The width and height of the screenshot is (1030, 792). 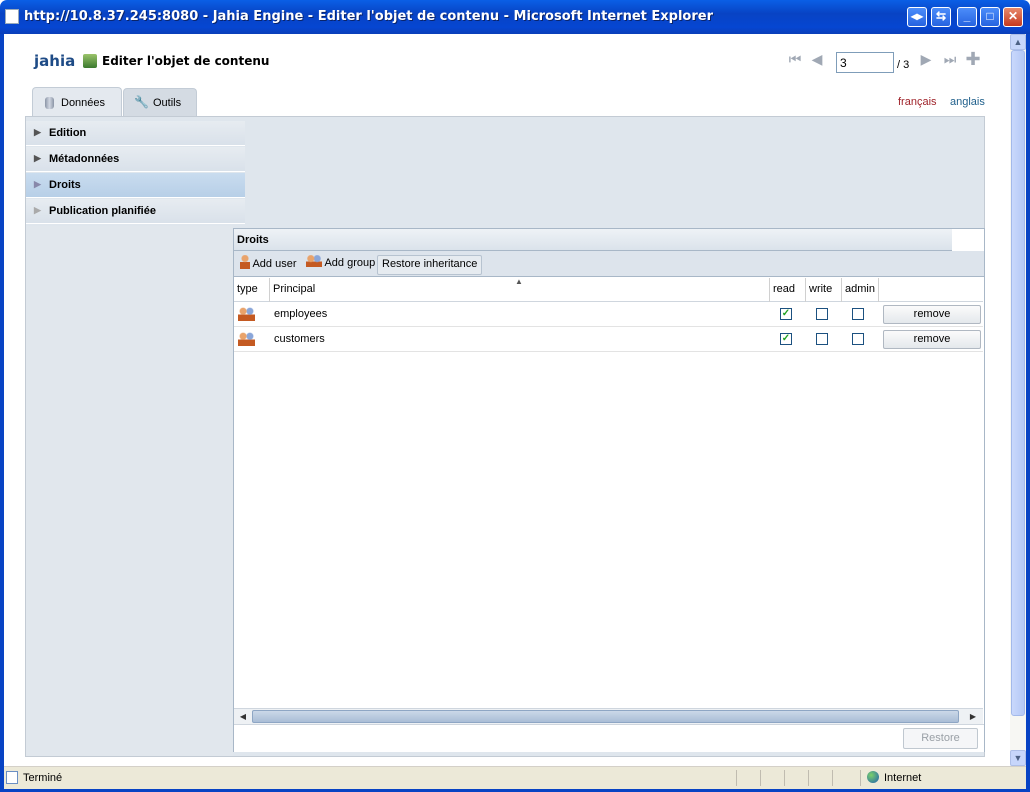 I want to click on sort-ascending-icon: ▲, so click(x=519, y=281).